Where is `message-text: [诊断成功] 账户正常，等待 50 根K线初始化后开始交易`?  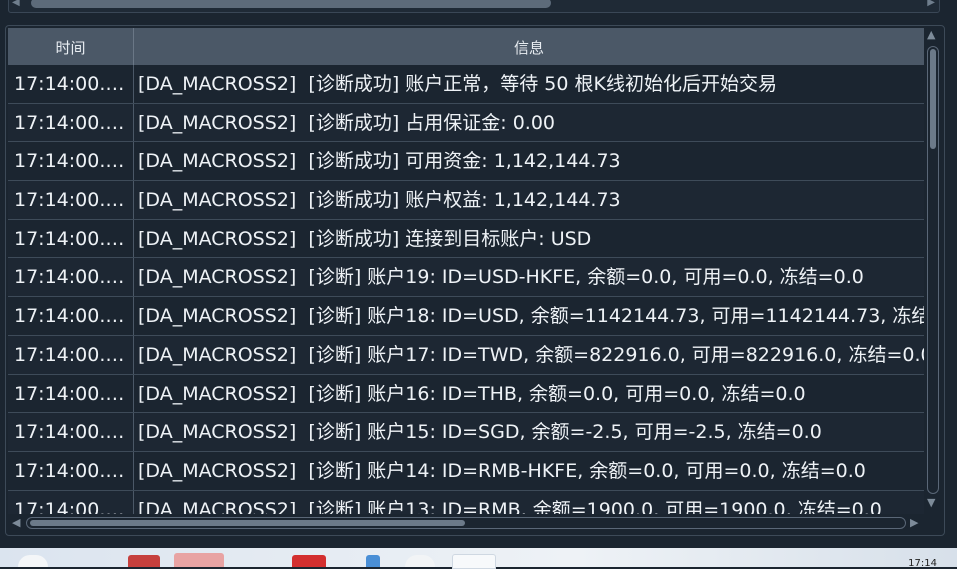
message-text: [诊断成功] 账户正常，等待 50 根K线初始化后开始交易 is located at coordinates (542, 84).